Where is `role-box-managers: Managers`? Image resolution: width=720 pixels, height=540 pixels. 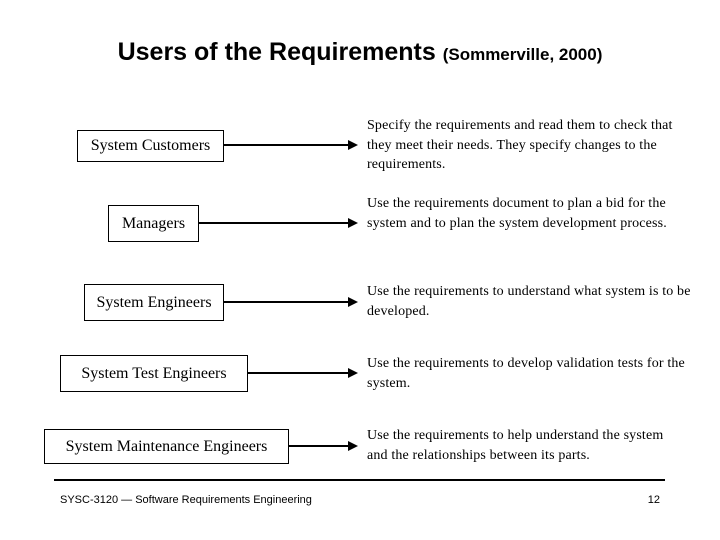 role-box-managers: Managers is located at coordinates (153, 223).